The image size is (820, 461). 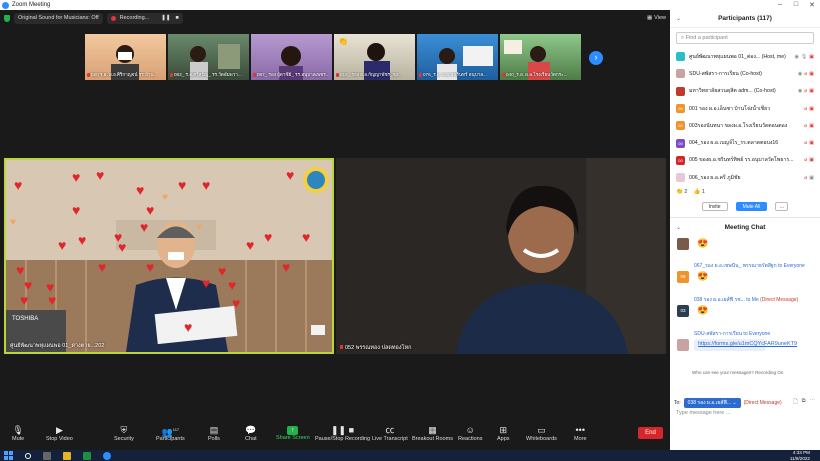 What do you see at coordinates (732, 334) in the screenshot?
I see `chat-sender: SDU-สพัสรา-การเรียน to Everyone` at bounding box center [732, 334].